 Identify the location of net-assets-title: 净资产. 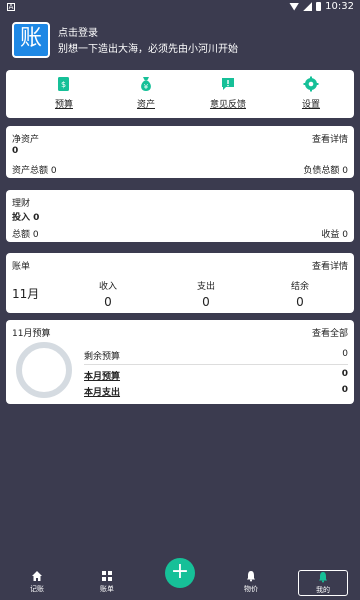
(26, 140).